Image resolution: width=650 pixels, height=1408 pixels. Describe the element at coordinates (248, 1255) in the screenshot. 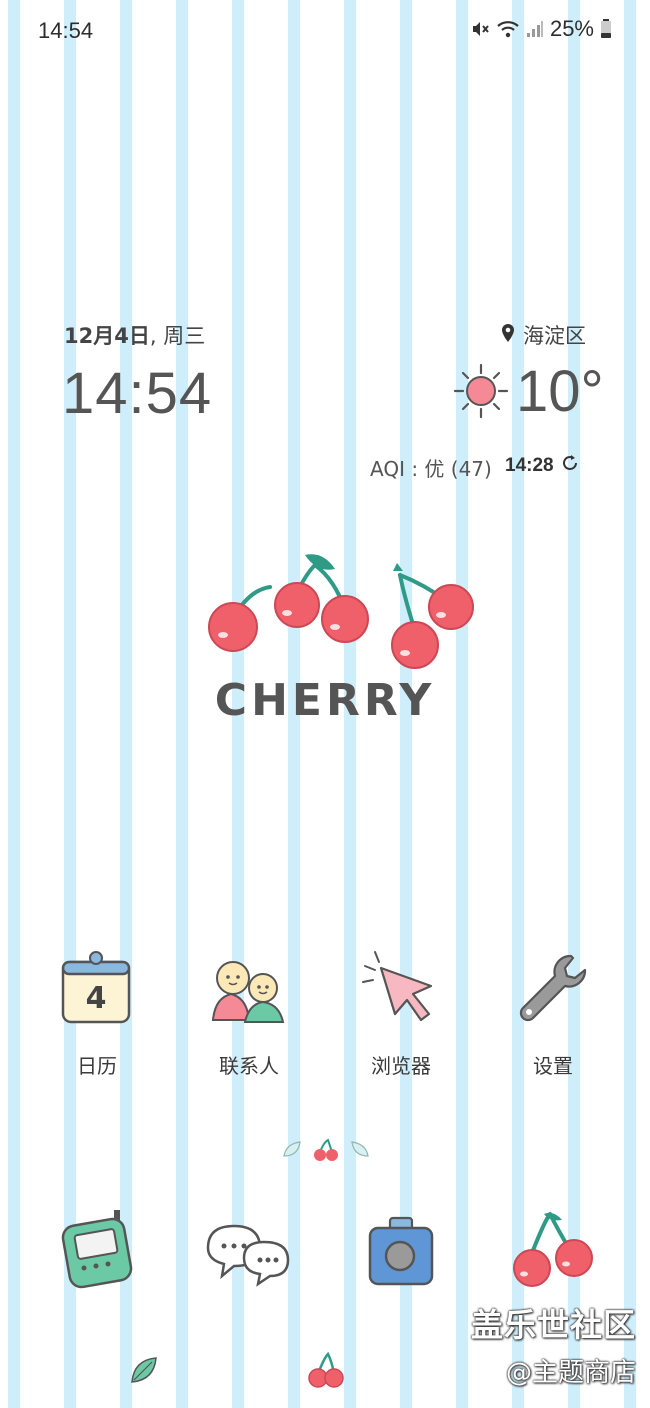

I see `messages-icon` at that location.